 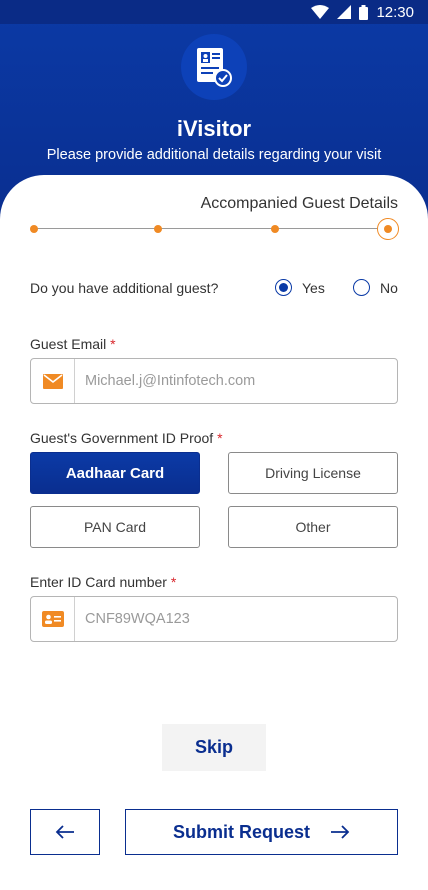 What do you see at coordinates (235, 619) in the screenshot?
I see `id-number-input` at bounding box center [235, 619].